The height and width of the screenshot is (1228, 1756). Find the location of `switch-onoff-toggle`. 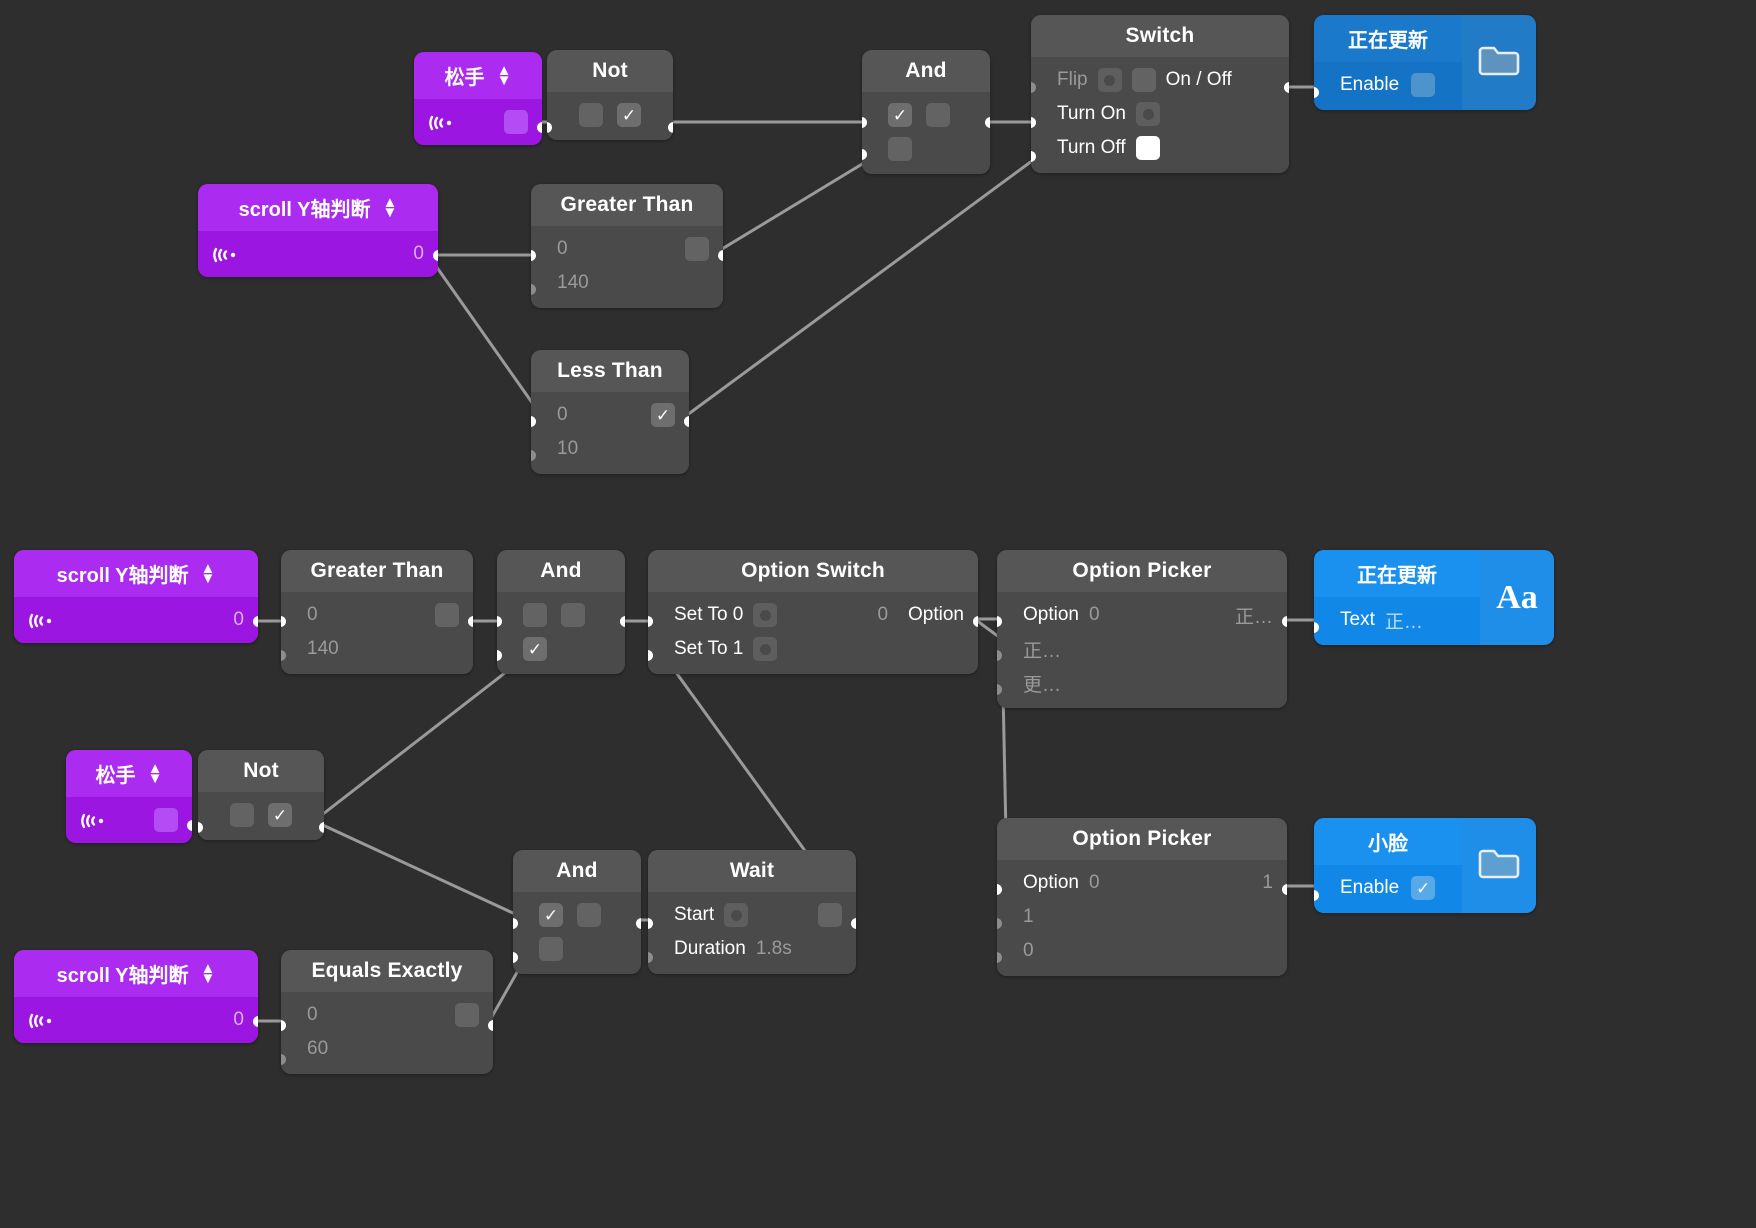

switch-onoff-toggle is located at coordinates (1143, 80).